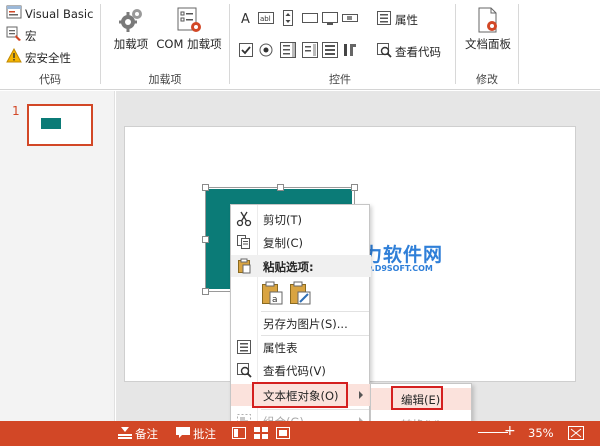 Image resolution: width=600 pixels, height=446 pixels. I want to click on scrollbar-control-icon, so click(350, 18).